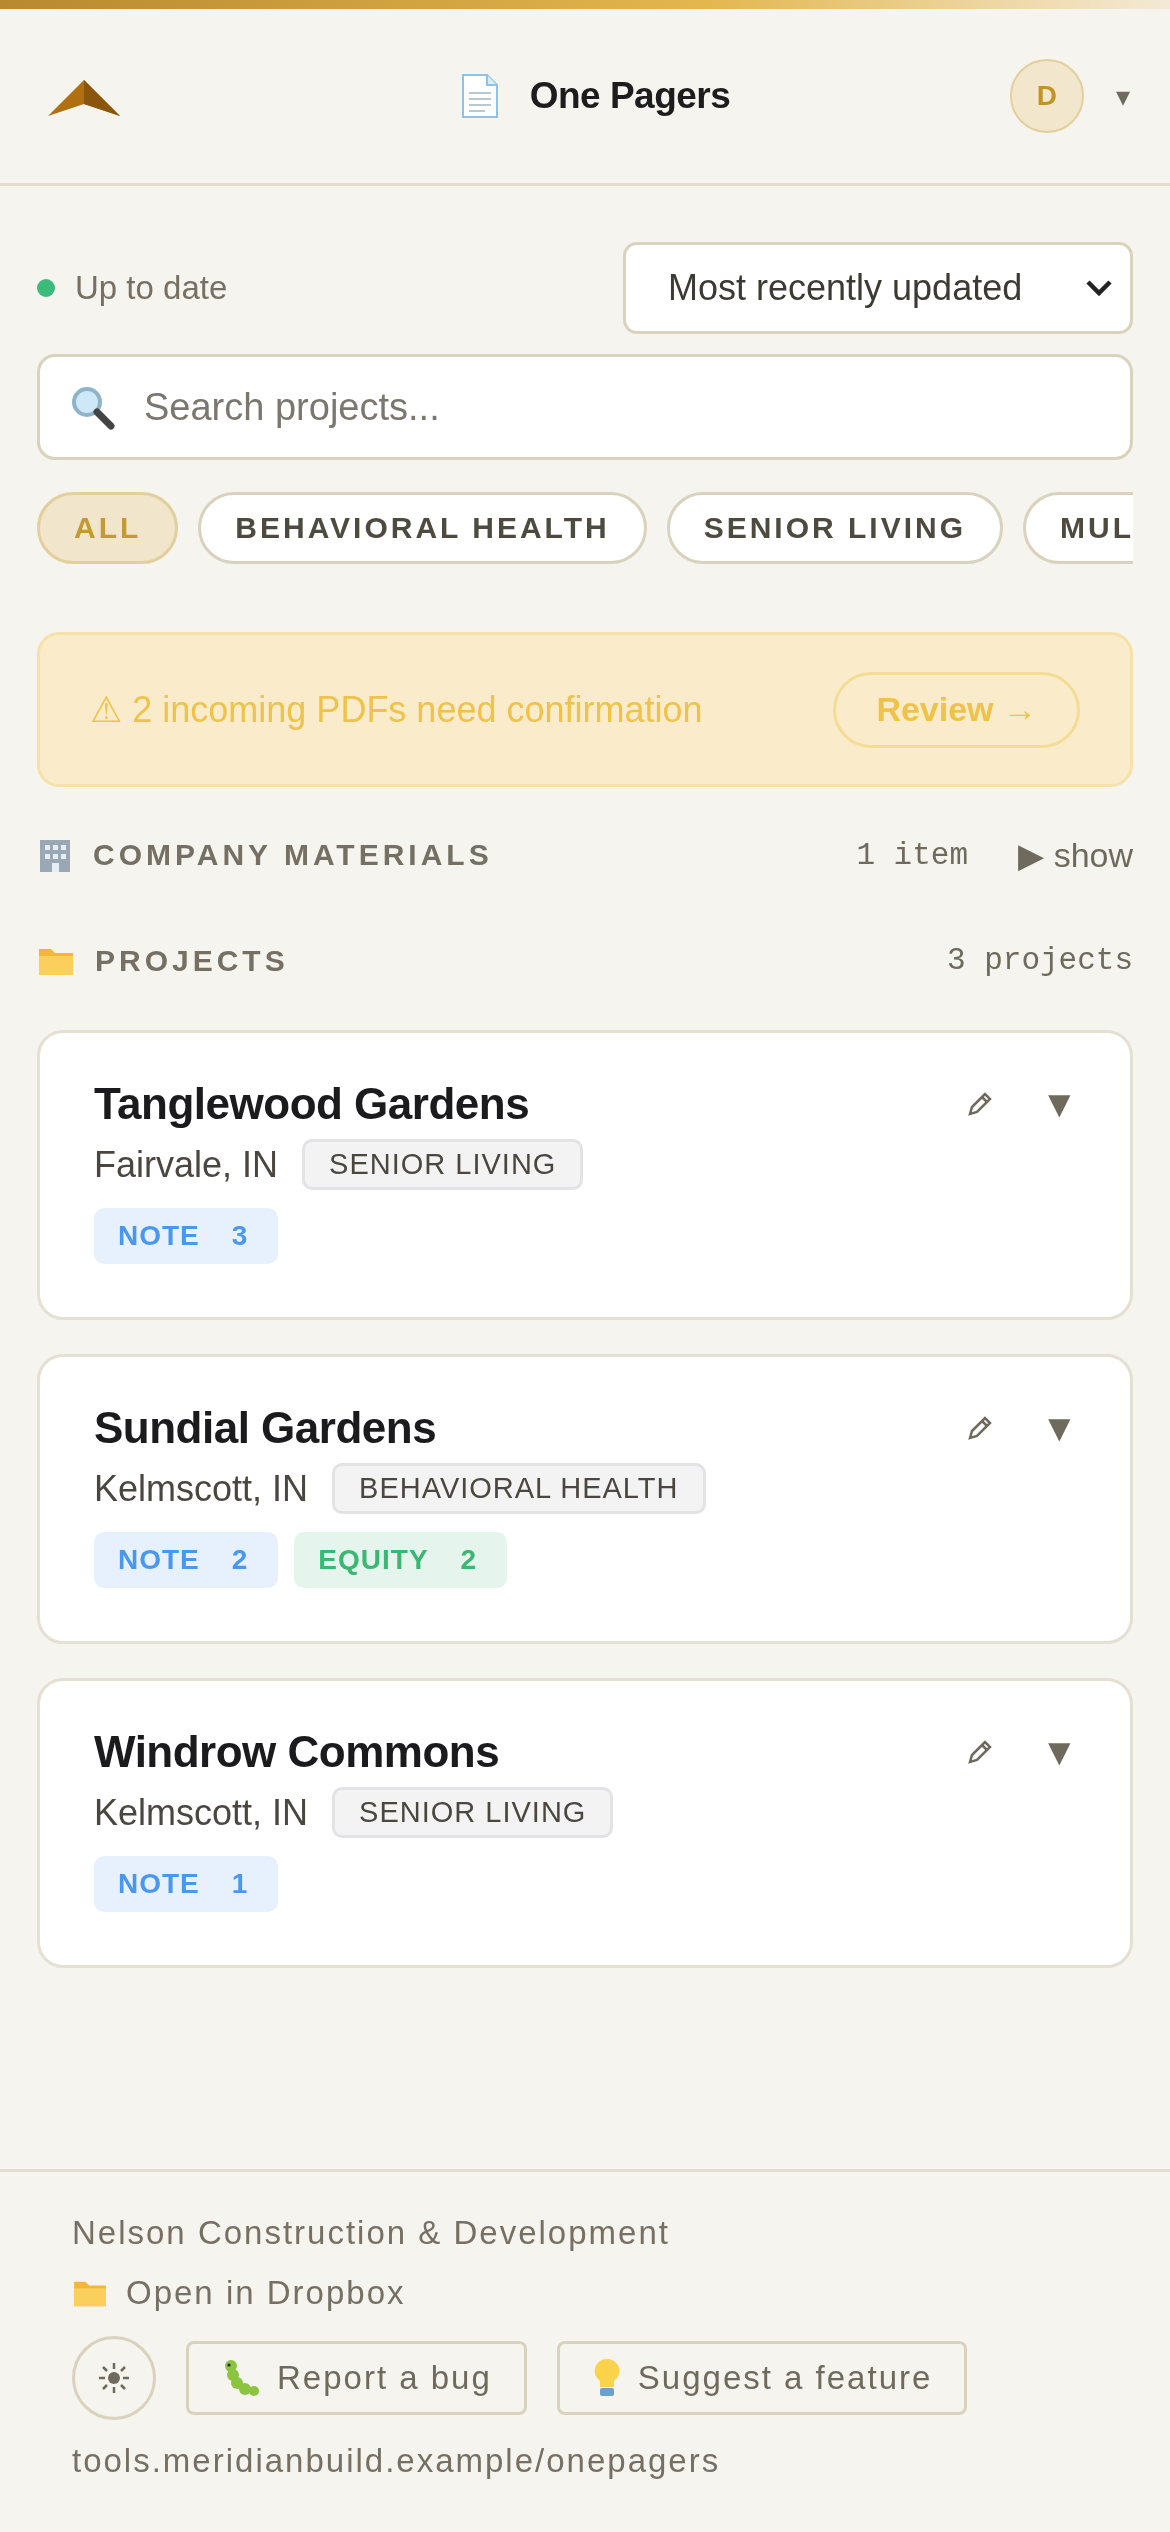 This screenshot has width=1170, height=2532. I want to click on section-heading: PROJECTS, so click(192, 960).